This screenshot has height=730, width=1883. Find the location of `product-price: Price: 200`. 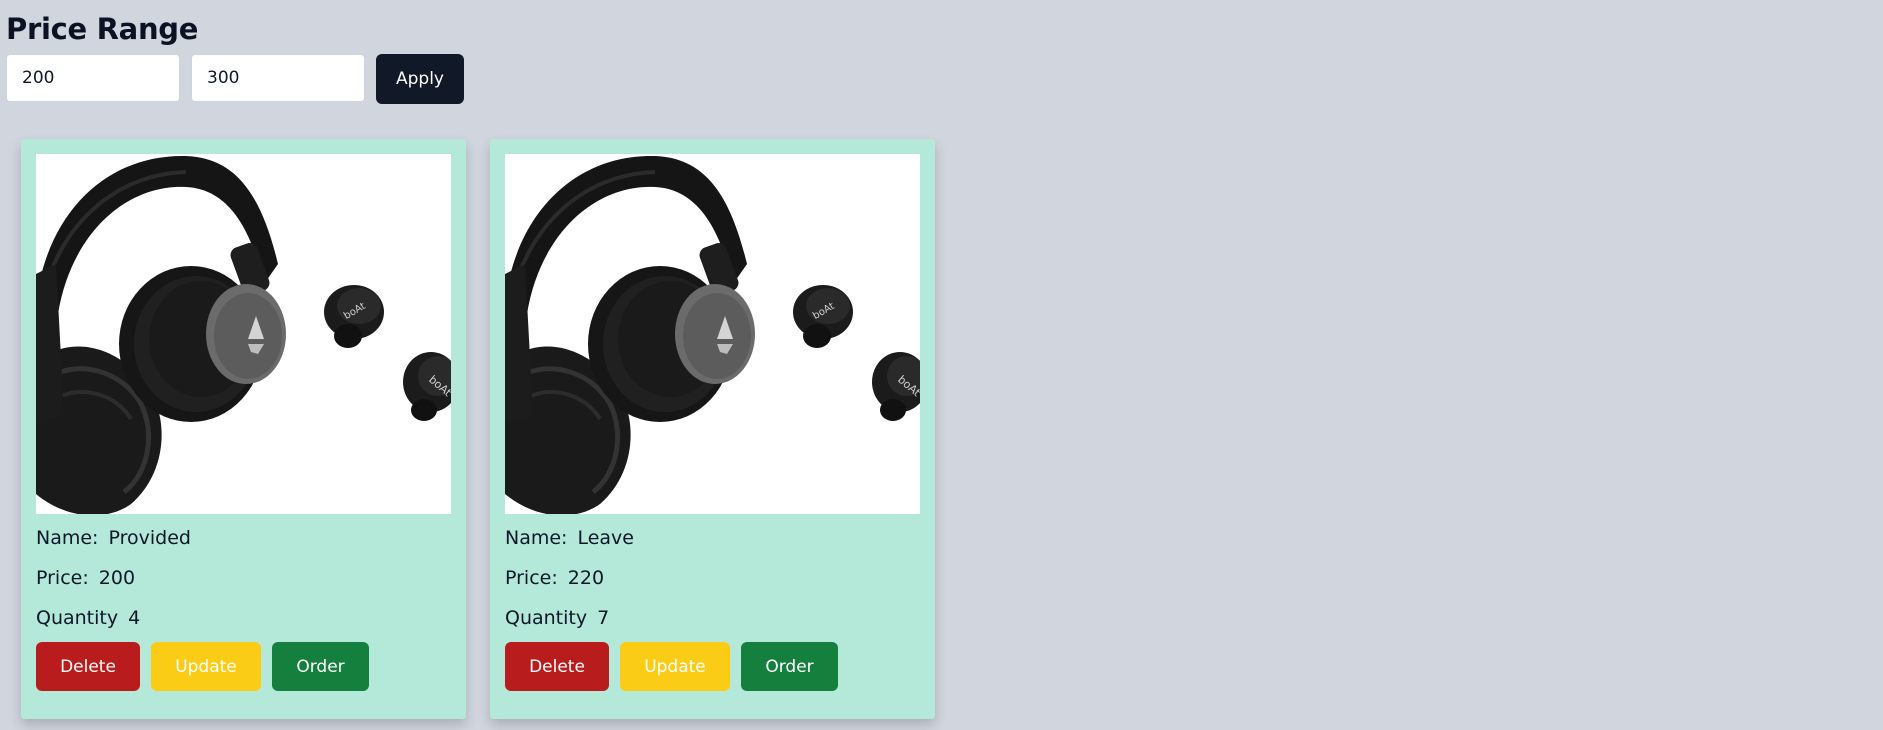

product-price: Price: 200 is located at coordinates (243, 578).